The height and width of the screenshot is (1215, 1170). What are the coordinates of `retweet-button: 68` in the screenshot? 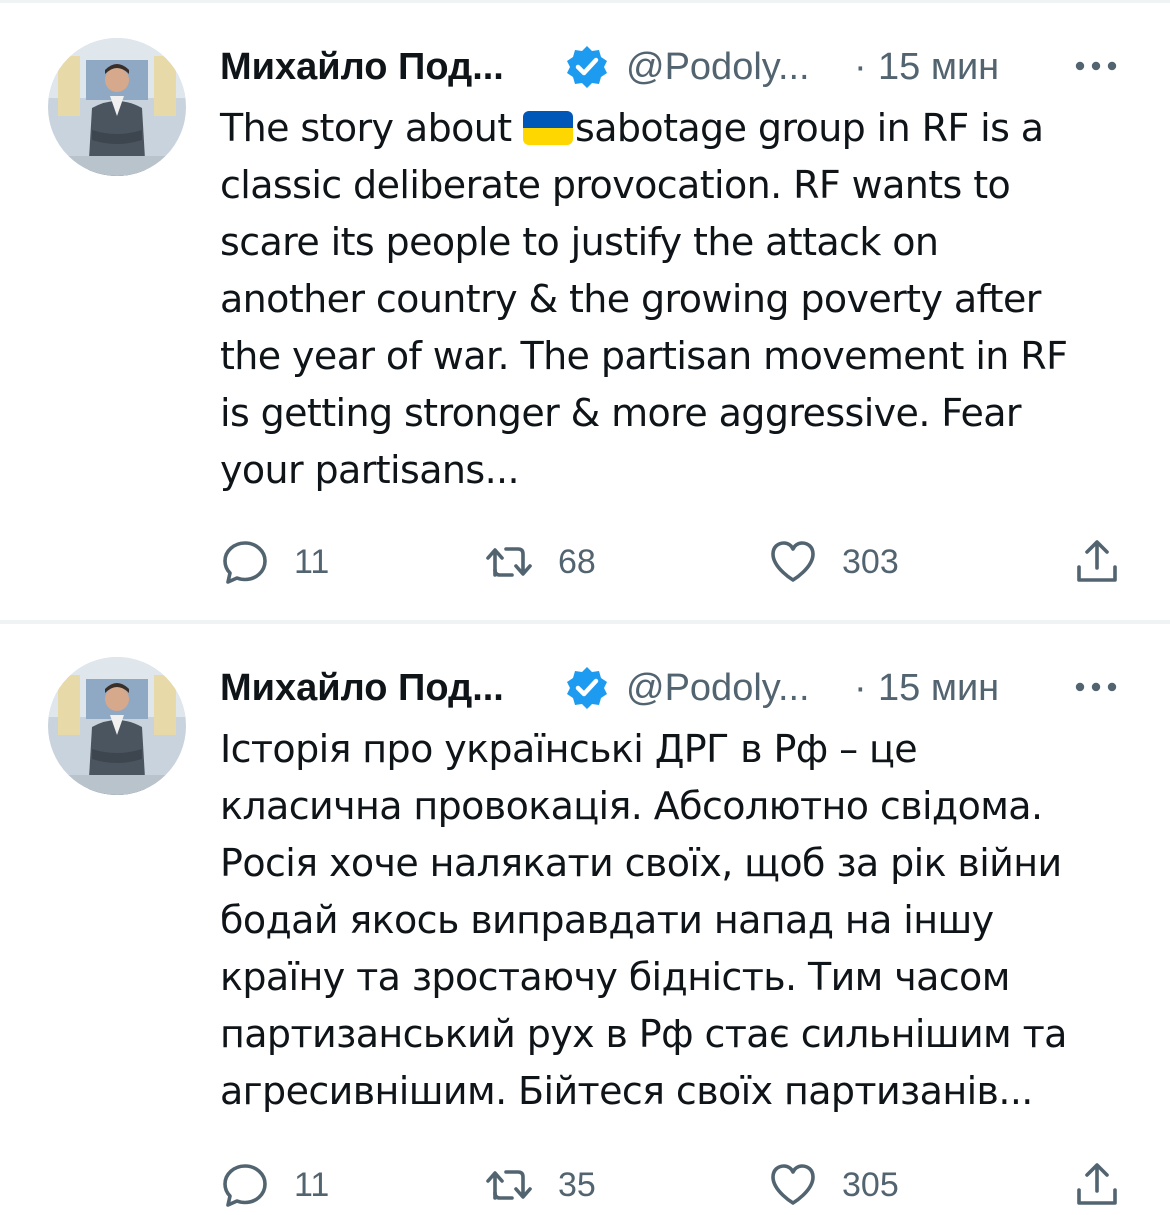 It's located at (540, 562).